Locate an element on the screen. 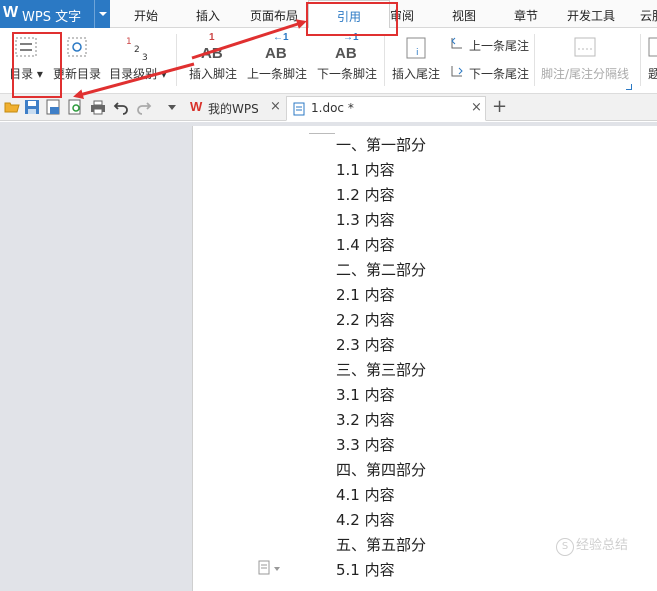  tab-document: 1.doc * × is located at coordinates (386, 108).